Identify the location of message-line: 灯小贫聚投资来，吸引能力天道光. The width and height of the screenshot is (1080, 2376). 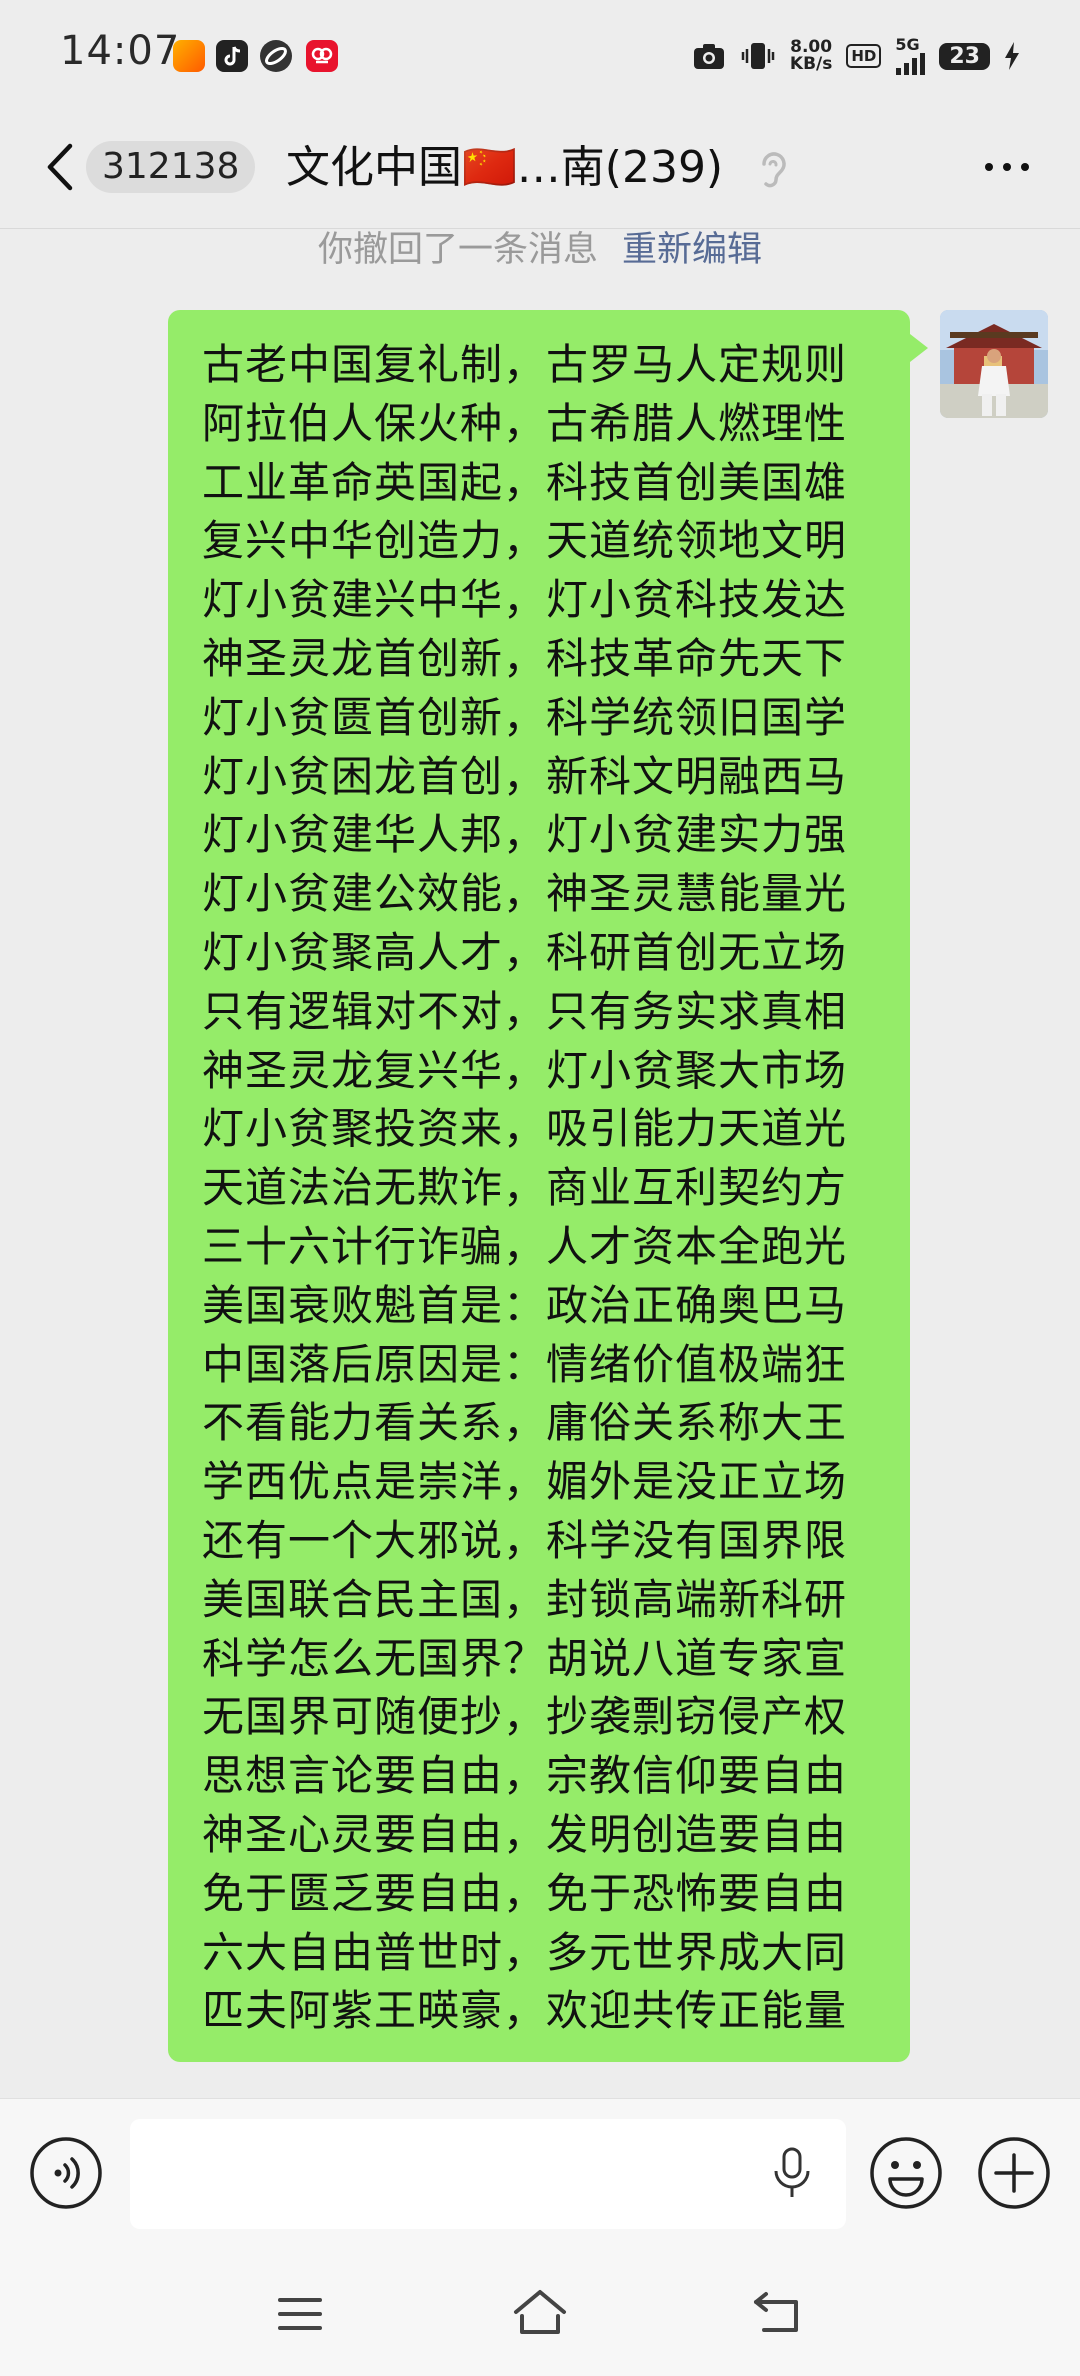
(525, 1129).